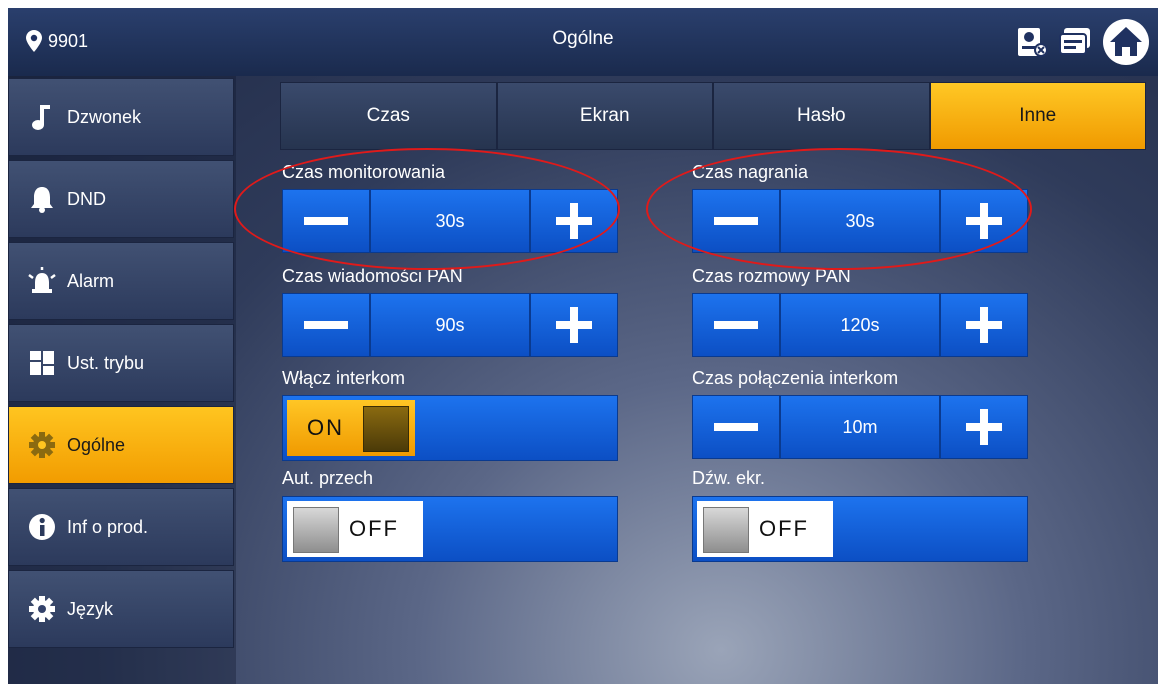  I want to click on vto-talk-time-value: 120s, so click(860, 325).